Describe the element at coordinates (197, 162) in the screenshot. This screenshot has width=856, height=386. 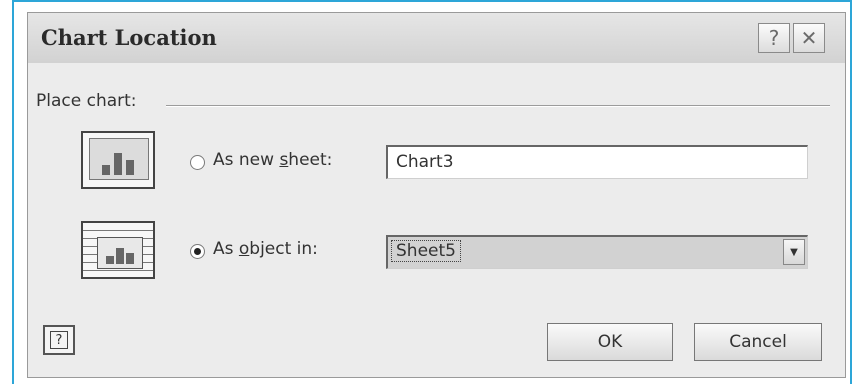
I see `as-new-sheet-radio` at that location.